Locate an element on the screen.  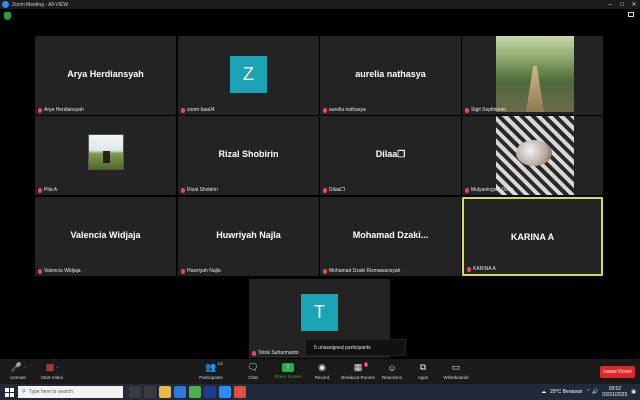
participant-display-name: KARINA A is located at coordinates (532, 237).